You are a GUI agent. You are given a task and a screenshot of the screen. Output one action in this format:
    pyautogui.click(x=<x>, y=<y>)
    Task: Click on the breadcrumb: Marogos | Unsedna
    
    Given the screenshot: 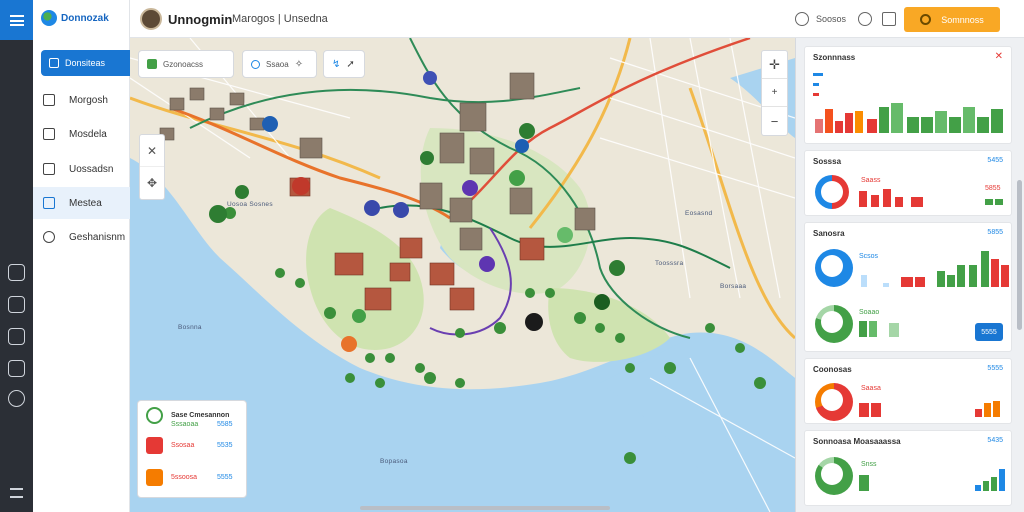 What is the action you would take?
    pyautogui.click(x=280, y=19)
    